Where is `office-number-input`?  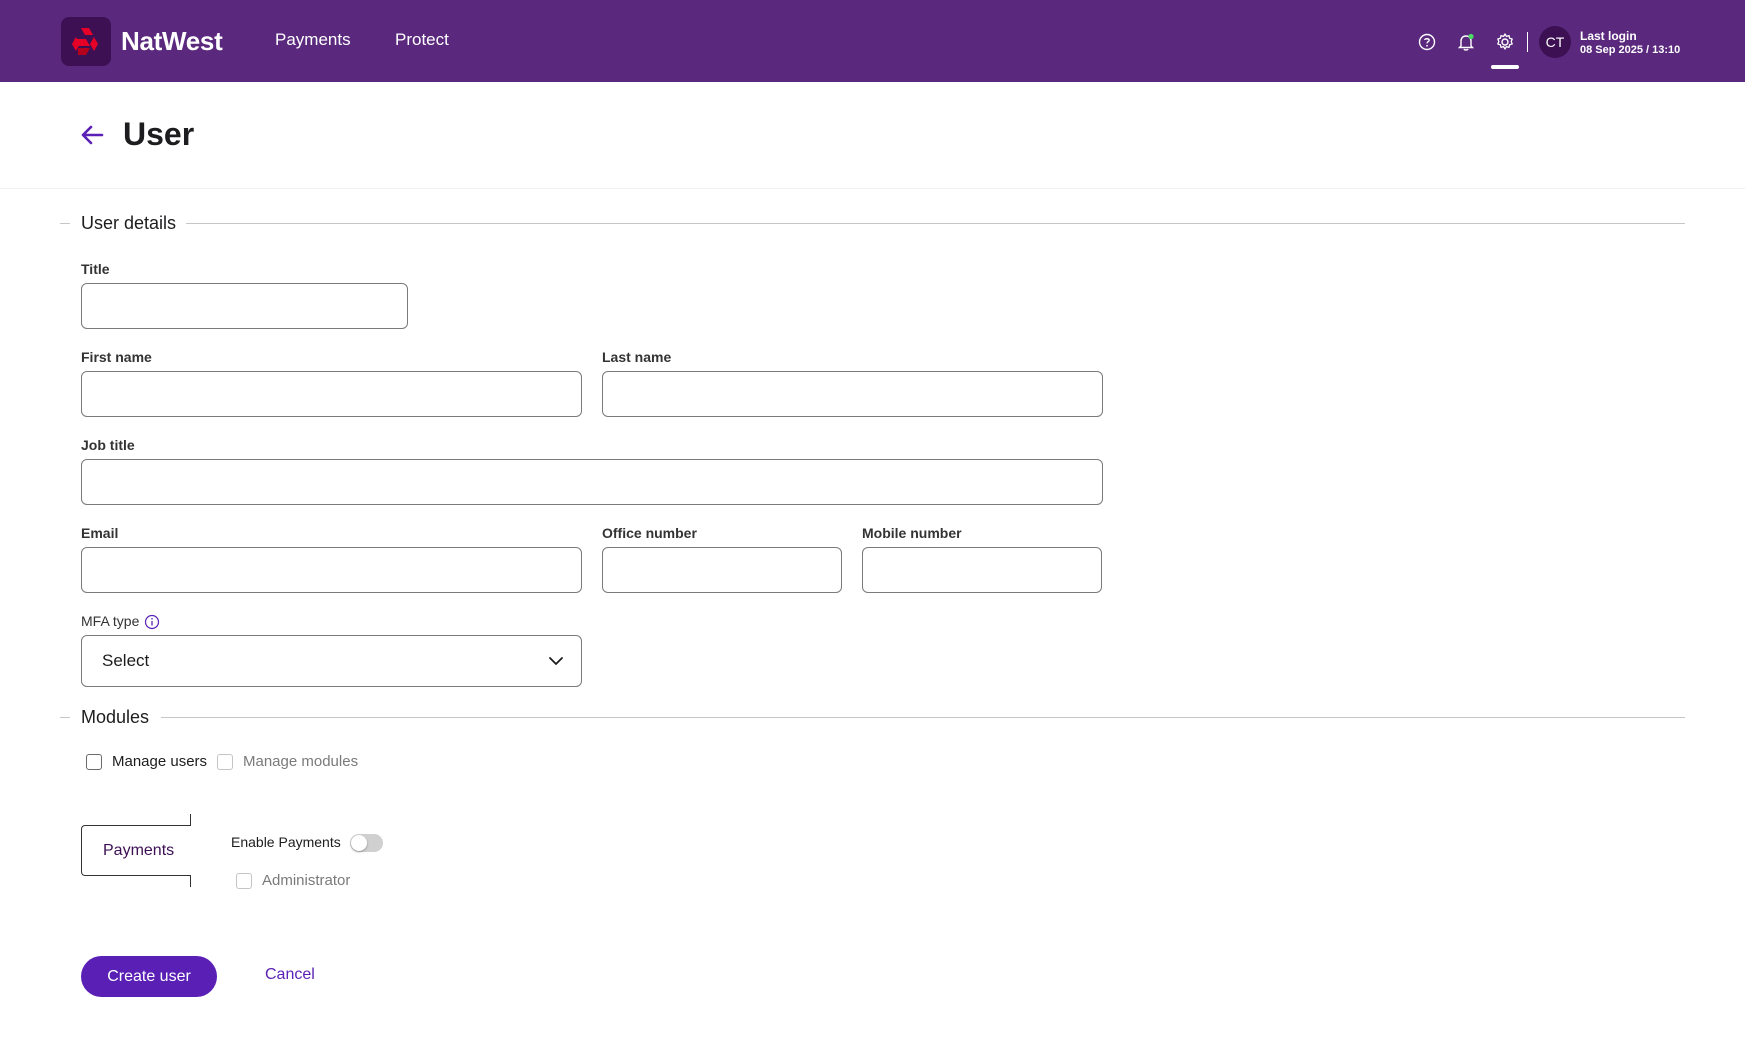 office-number-input is located at coordinates (722, 570).